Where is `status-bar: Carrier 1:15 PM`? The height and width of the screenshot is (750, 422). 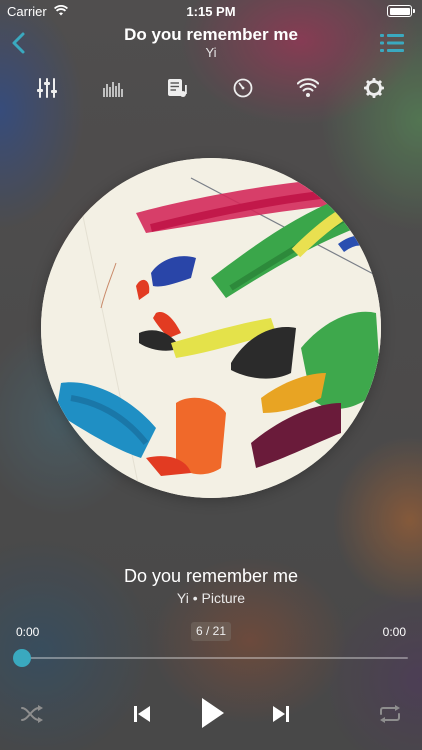 status-bar: Carrier 1:15 PM is located at coordinates (211, 11).